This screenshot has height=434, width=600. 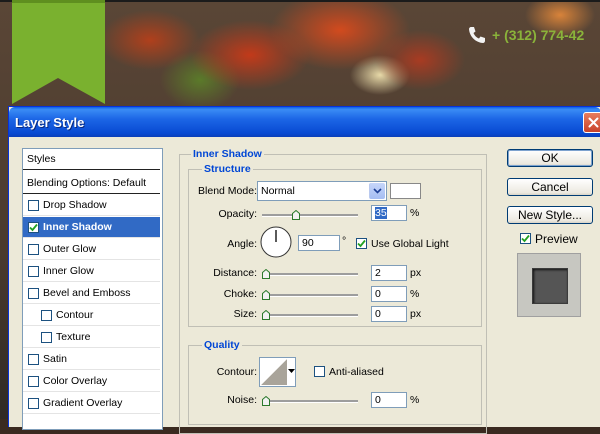 What do you see at coordinates (58, 52) in the screenshot?
I see `bookmark-ribbon-icon` at bounding box center [58, 52].